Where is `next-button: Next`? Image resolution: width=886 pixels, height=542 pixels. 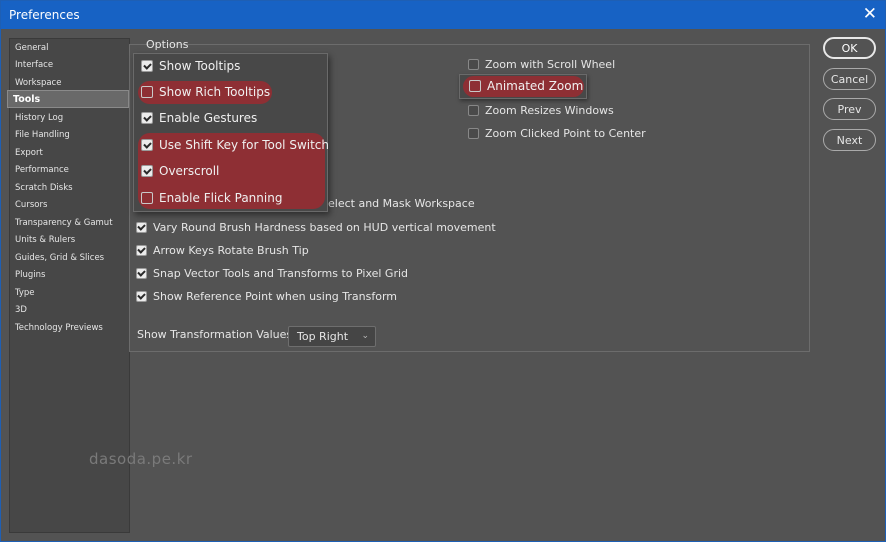 next-button: Next is located at coordinates (849, 140).